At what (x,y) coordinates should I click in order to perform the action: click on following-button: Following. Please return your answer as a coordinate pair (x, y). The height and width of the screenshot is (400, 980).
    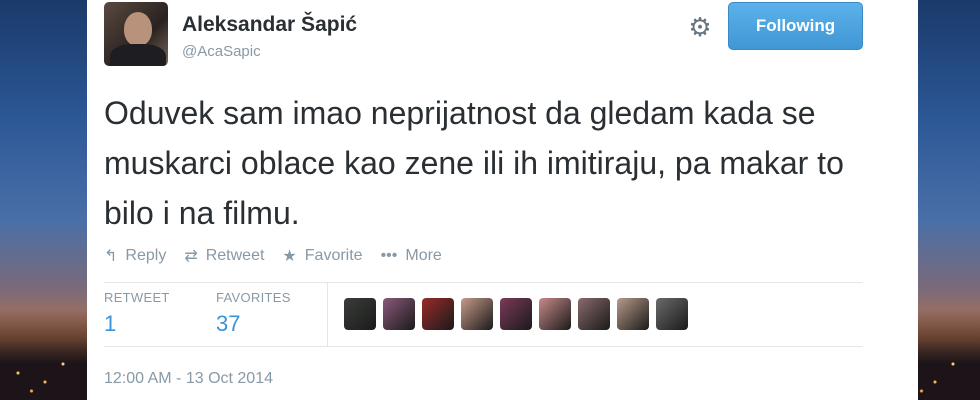
    Looking at the image, I should click on (795, 26).